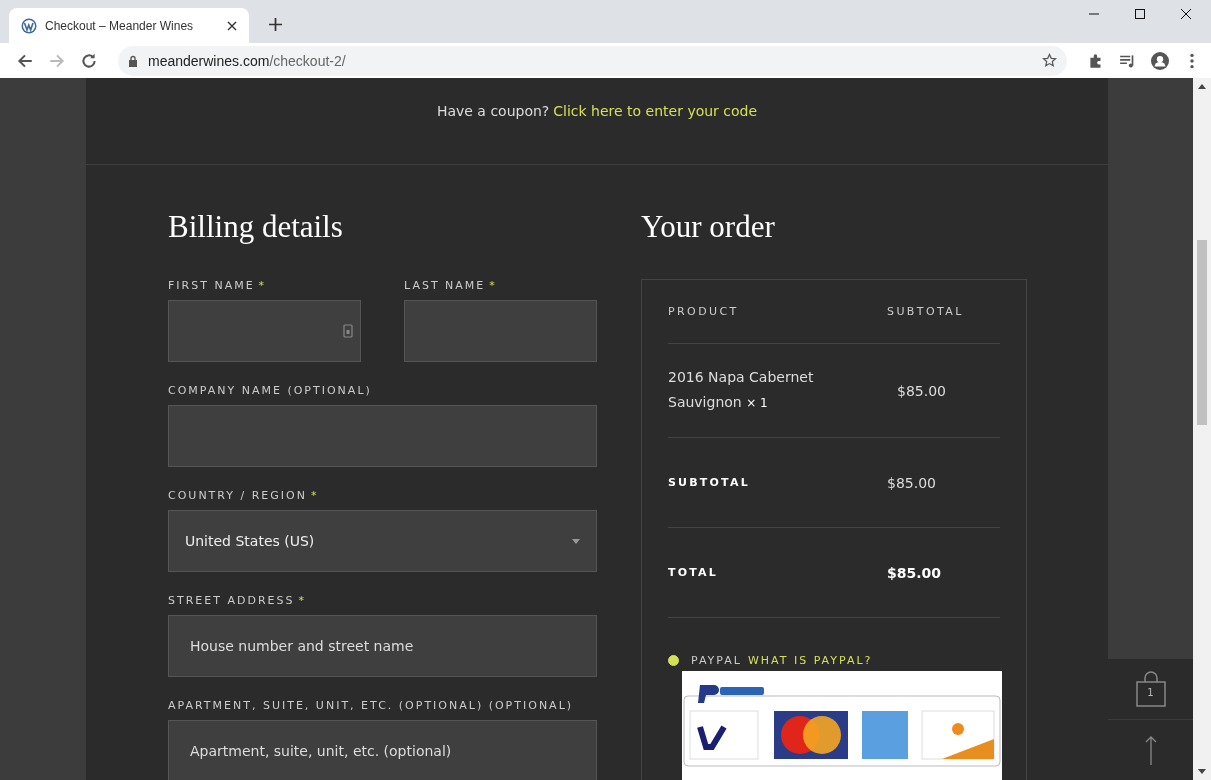  I want to click on input-field: House number and street name, so click(382, 646).